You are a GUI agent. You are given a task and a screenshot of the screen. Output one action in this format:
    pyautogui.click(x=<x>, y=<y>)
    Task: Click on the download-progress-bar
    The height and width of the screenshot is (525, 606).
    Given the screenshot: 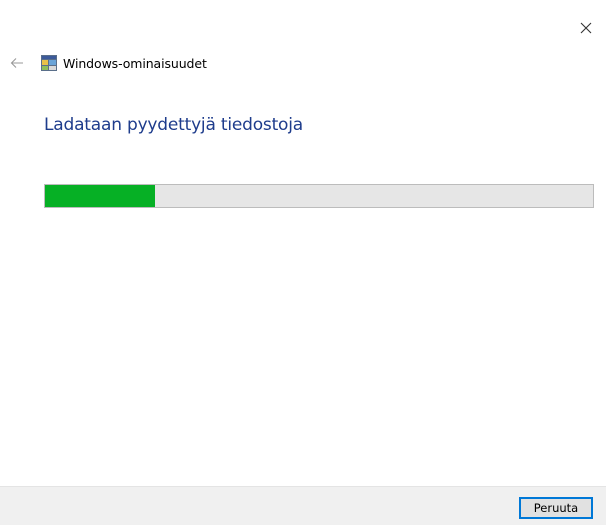 What is the action you would take?
    pyautogui.click(x=319, y=196)
    